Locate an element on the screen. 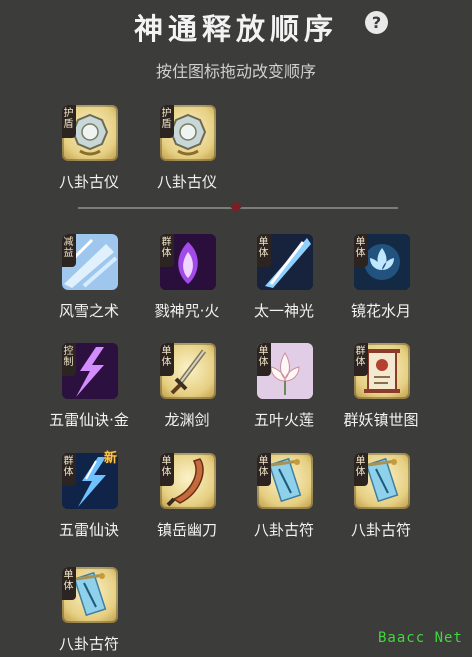  skill-name: 太一神光 is located at coordinates (283, 311).